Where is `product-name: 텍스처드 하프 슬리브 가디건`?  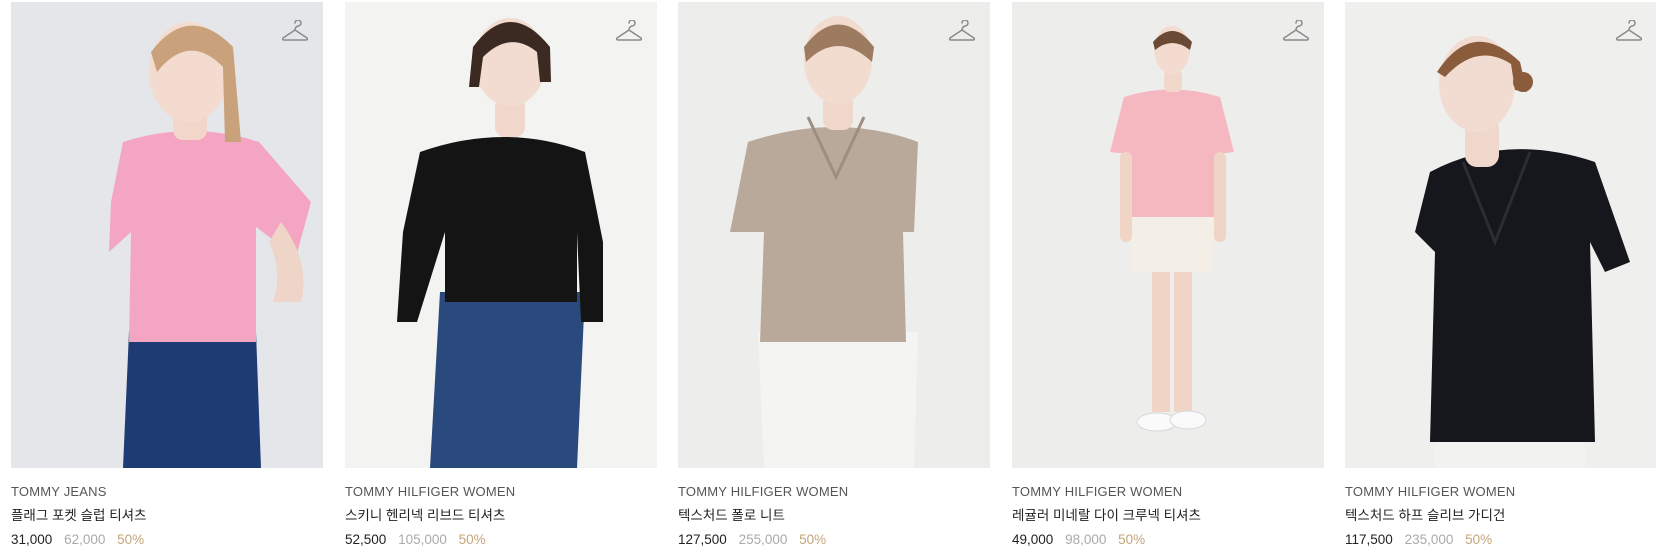 product-name: 텍스처드 하프 슬리브 가디건 is located at coordinates (1500, 516).